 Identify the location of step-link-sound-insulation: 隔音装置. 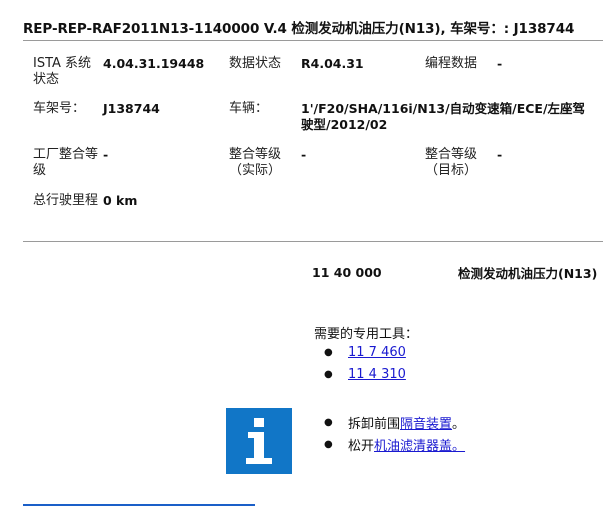
(426, 422).